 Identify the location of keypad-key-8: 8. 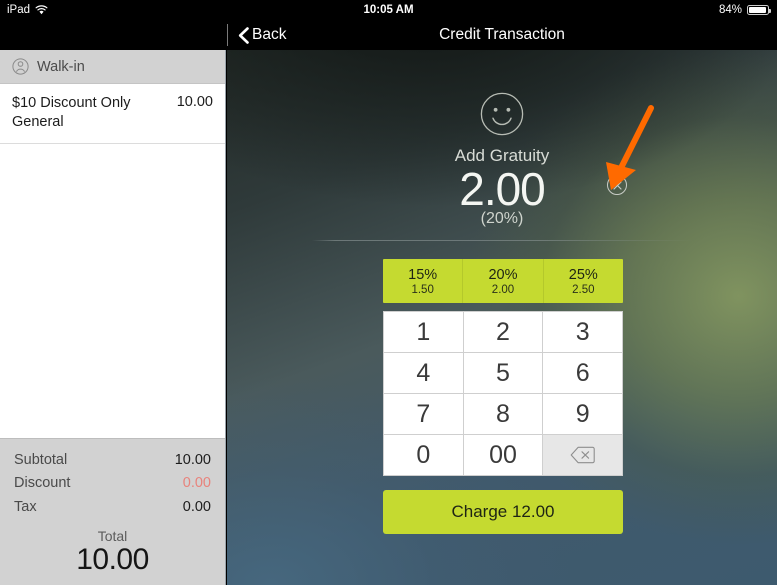
(503, 414).